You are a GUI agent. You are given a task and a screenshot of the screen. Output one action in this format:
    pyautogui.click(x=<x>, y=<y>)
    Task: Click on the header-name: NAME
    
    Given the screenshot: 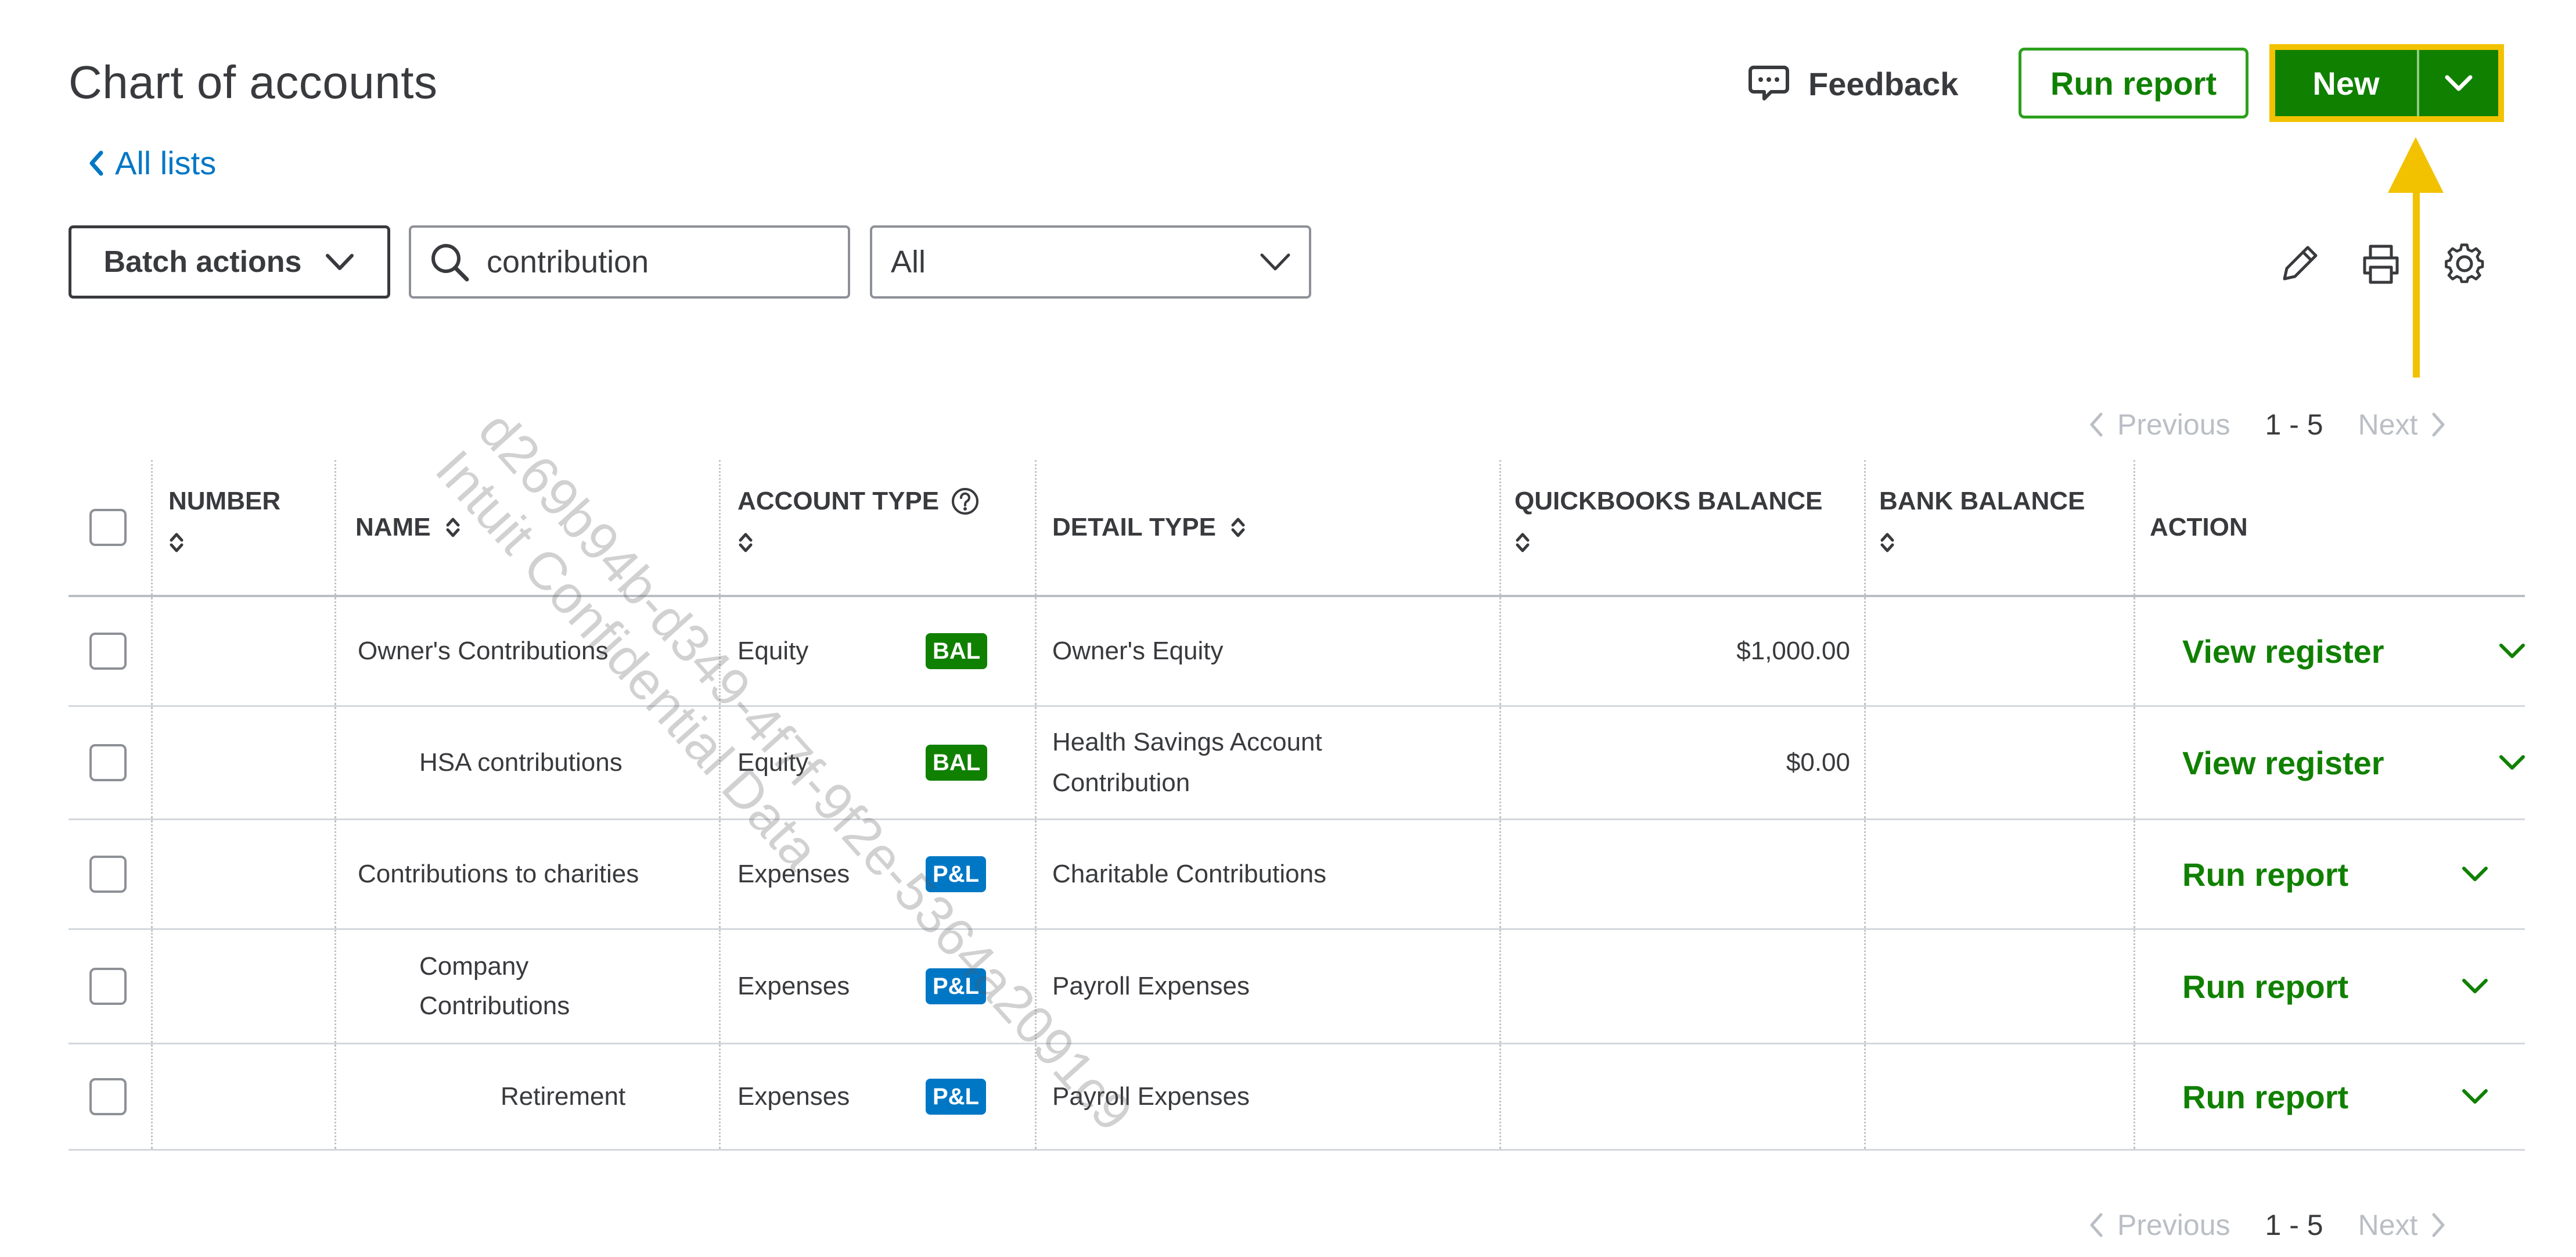 What is the action you would take?
    pyautogui.click(x=408, y=527)
    